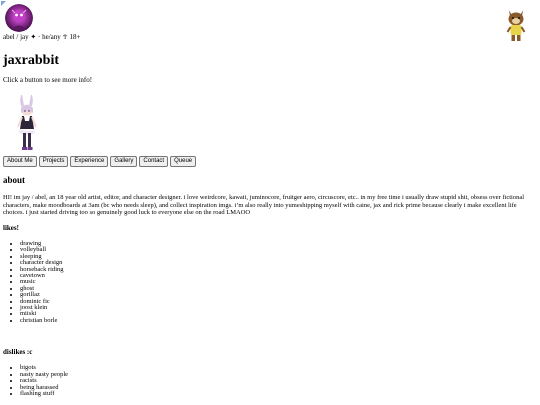  Describe the element at coordinates (11, 228) in the screenshot. I see `likes-heading: likes!` at that location.